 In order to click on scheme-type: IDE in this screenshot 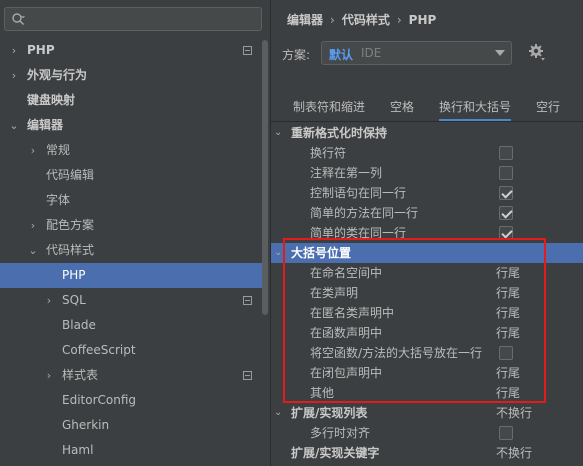, I will do `click(371, 53)`.